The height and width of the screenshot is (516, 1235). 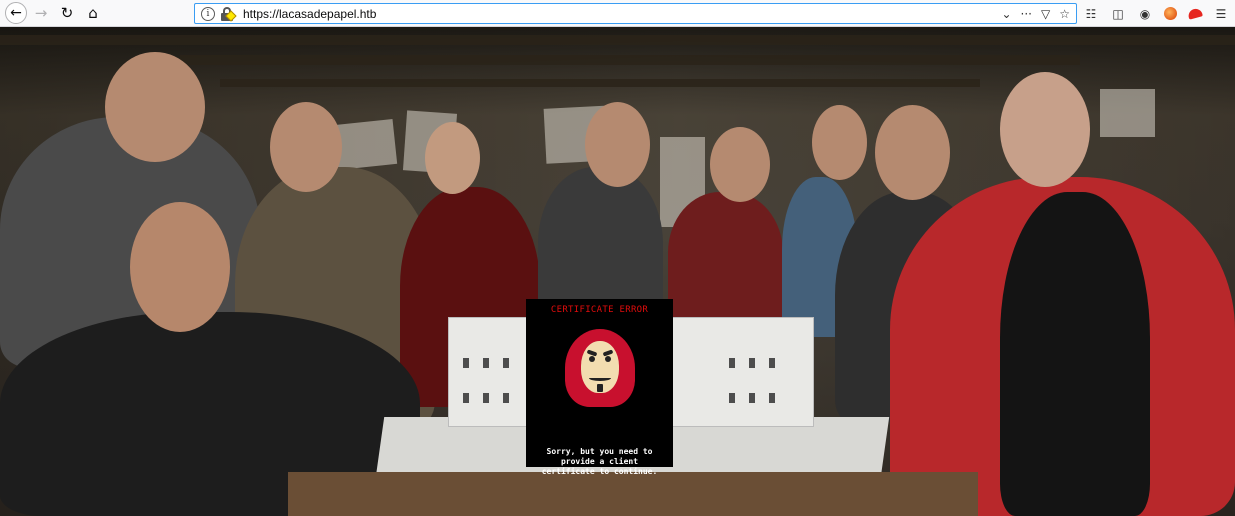 What do you see at coordinates (309, 14) in the screenshot?
I see `url-text: https://lacasadepapel.htb` at bounding box center [309, 14].